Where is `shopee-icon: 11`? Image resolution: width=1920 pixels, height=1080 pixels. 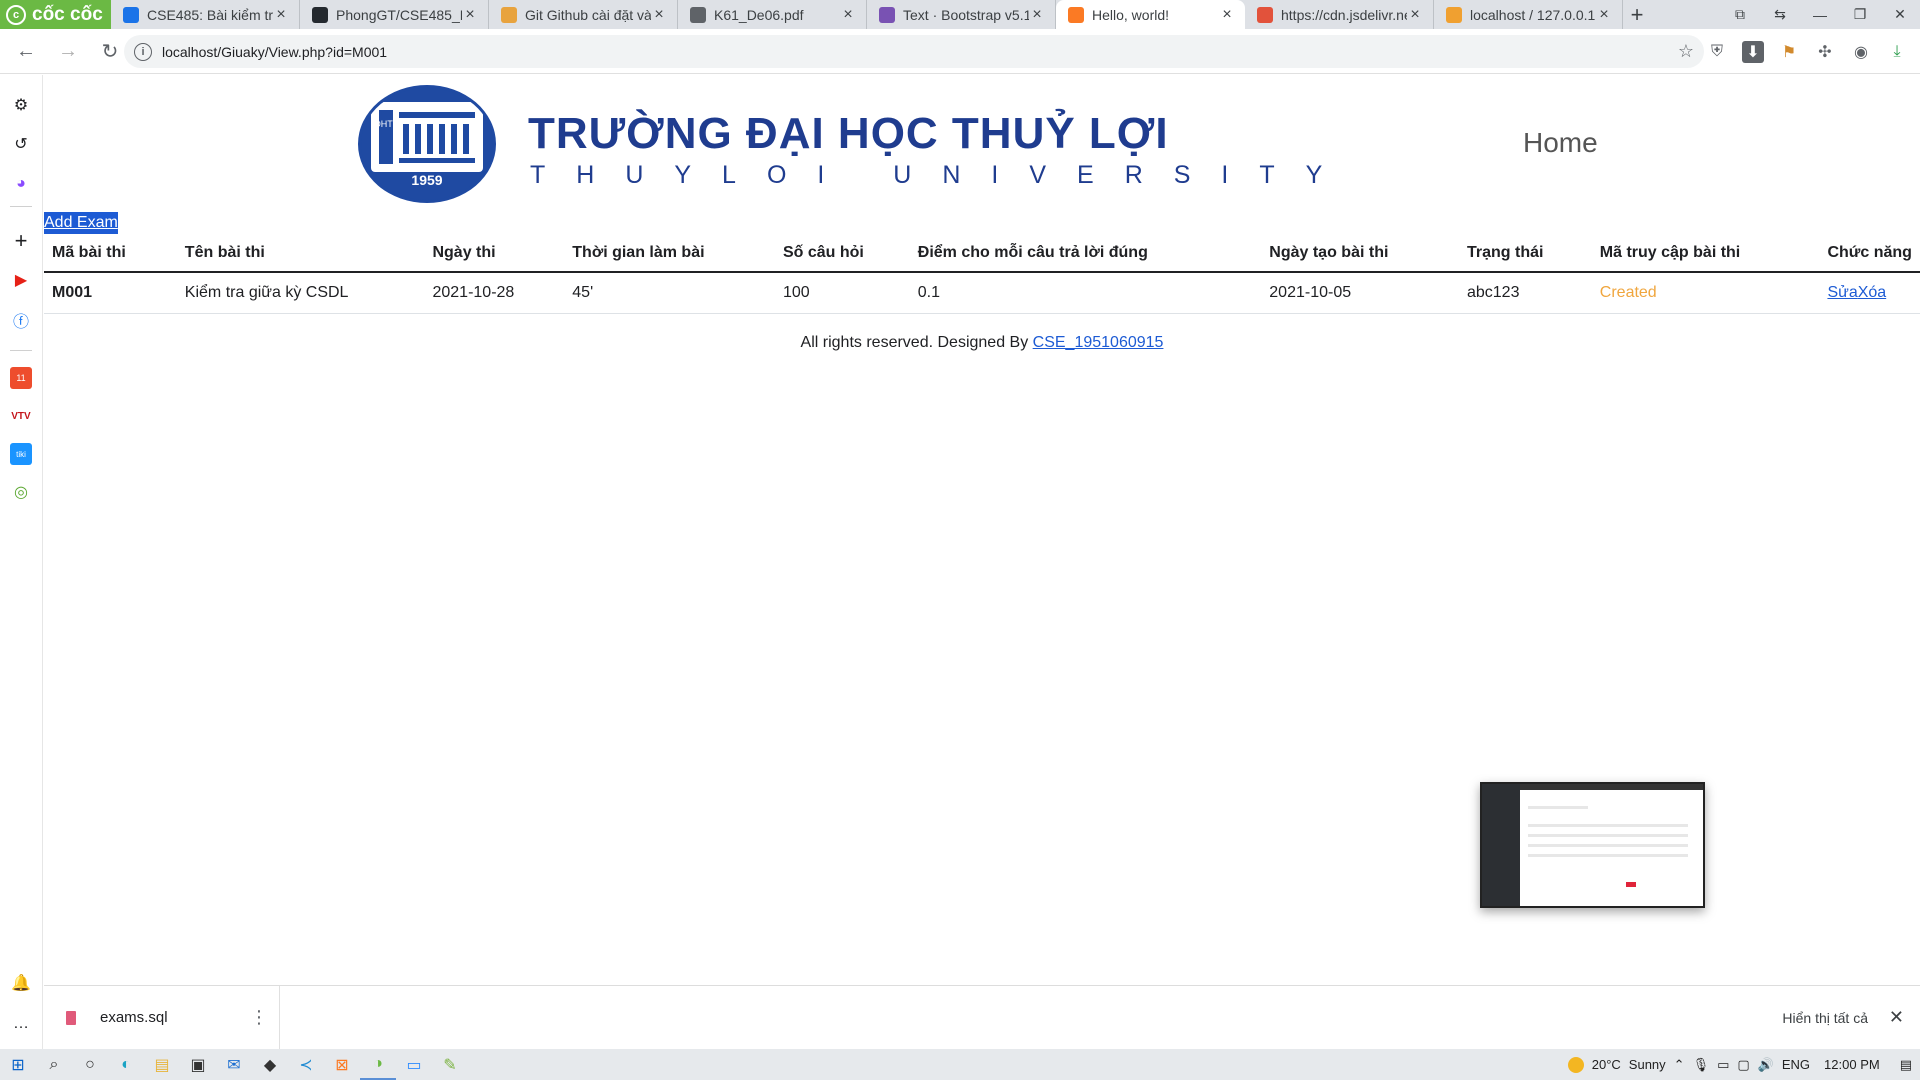 shopee-icon: 11 is located at coordinates (21, 378).